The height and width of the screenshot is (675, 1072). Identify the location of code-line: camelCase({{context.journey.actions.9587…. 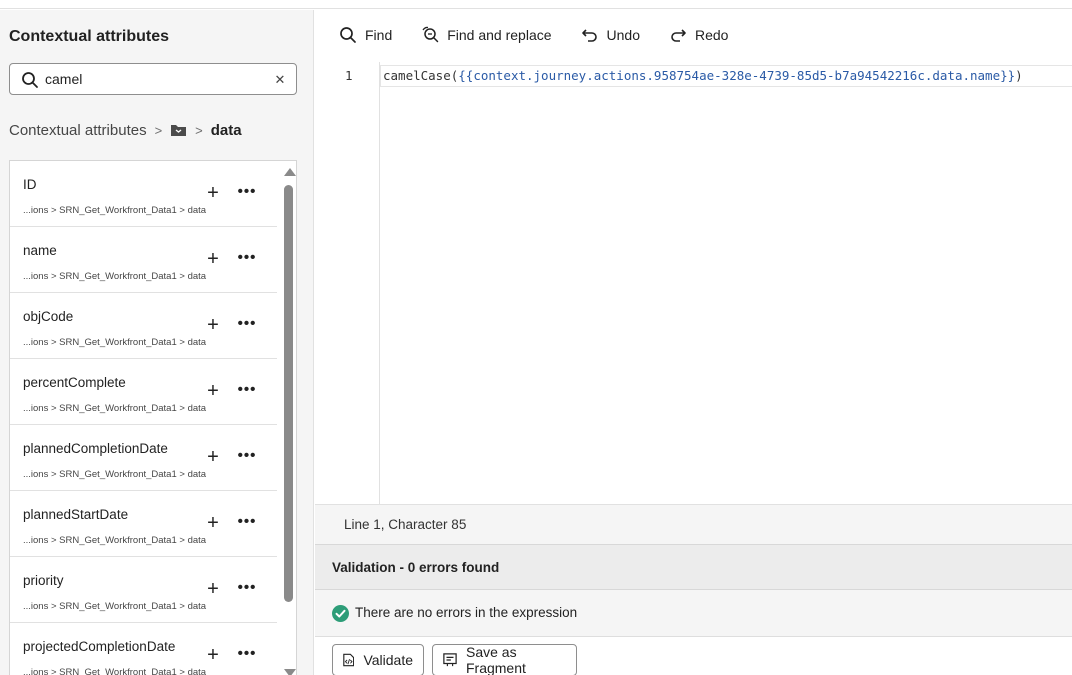
(703, 75).